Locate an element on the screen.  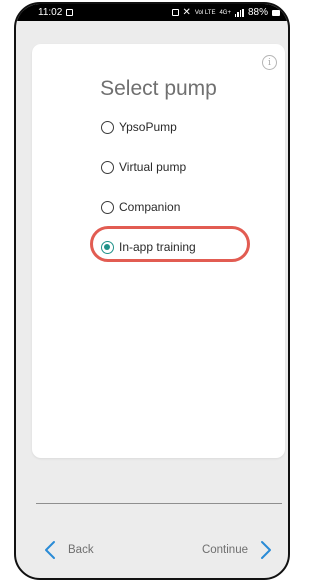
continue-label: Continue is located at coordinates (224, 550).